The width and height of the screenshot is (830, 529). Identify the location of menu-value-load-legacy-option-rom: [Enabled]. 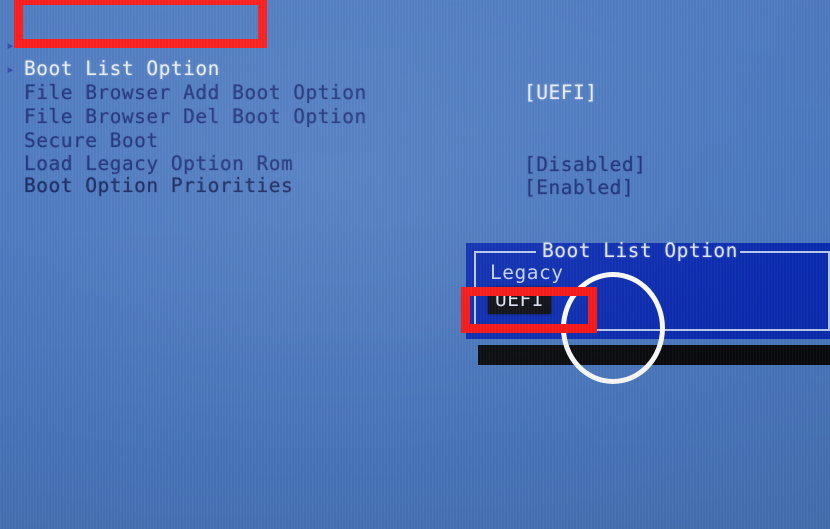
(579, 188).